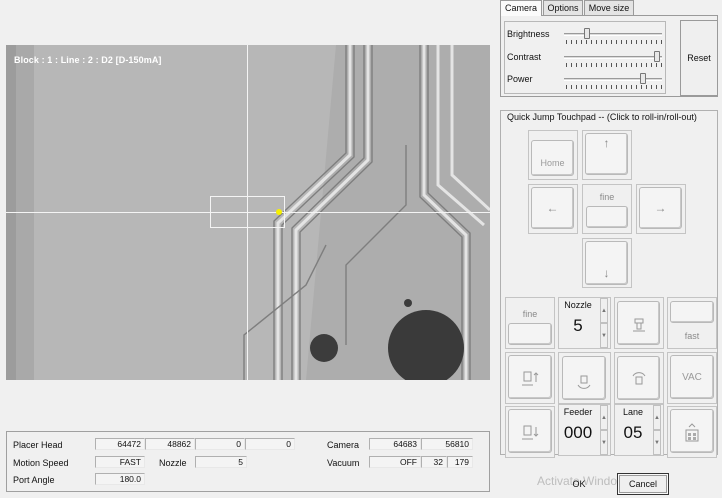 This screenshot has height=498, width=722. I want to click on rotate-ccw-icon, so click(584, 382).